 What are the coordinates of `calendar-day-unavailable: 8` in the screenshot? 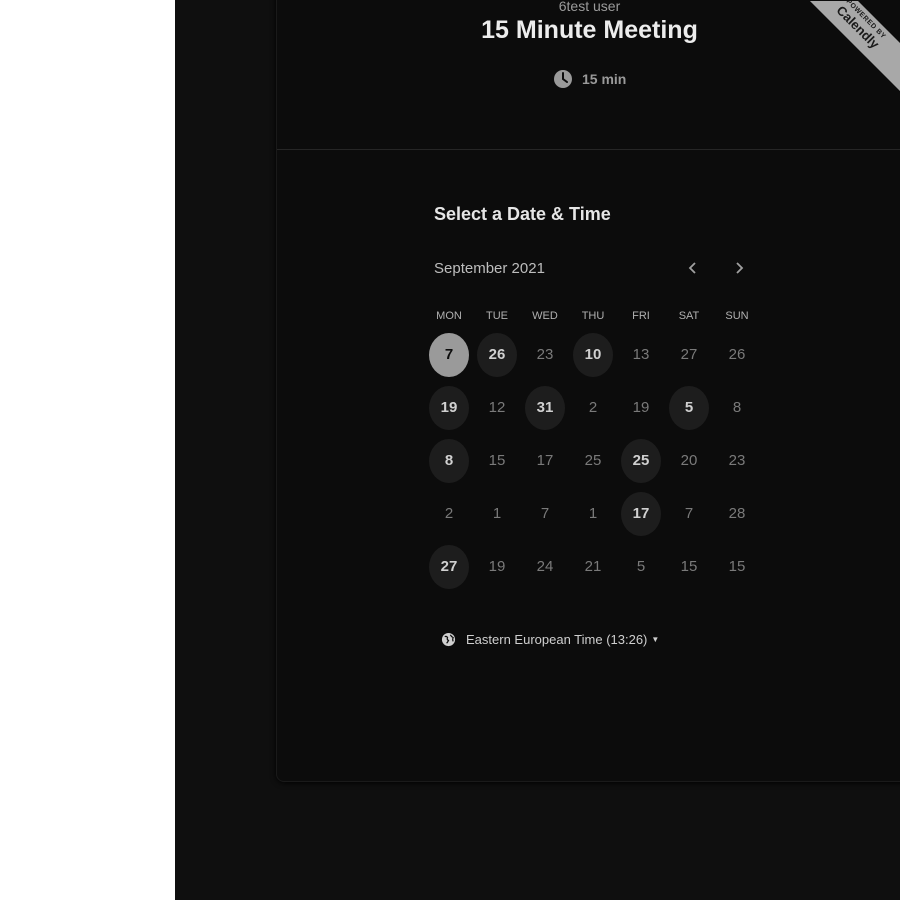 It's located at (737, 407).